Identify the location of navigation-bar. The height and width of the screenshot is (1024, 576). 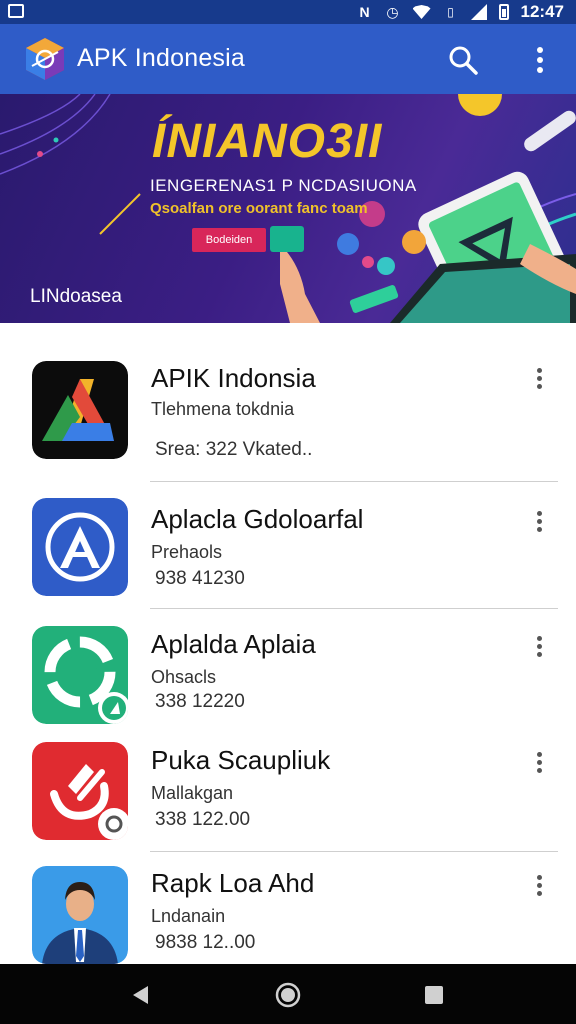
(288, 994).